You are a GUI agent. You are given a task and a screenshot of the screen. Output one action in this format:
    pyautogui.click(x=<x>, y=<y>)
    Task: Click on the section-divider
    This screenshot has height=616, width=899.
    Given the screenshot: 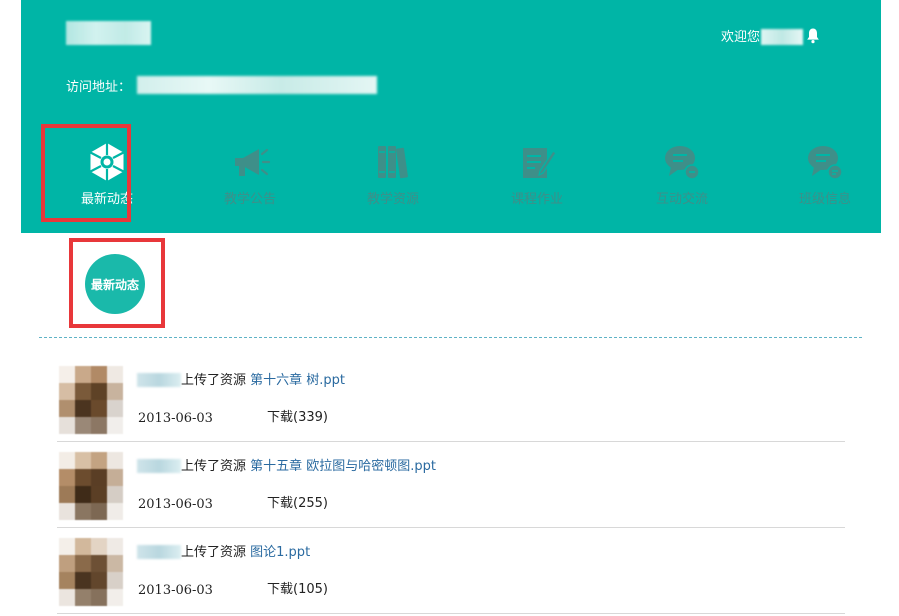 What is the action you would take?
    pyautogui.click(x=450, y=337)
    